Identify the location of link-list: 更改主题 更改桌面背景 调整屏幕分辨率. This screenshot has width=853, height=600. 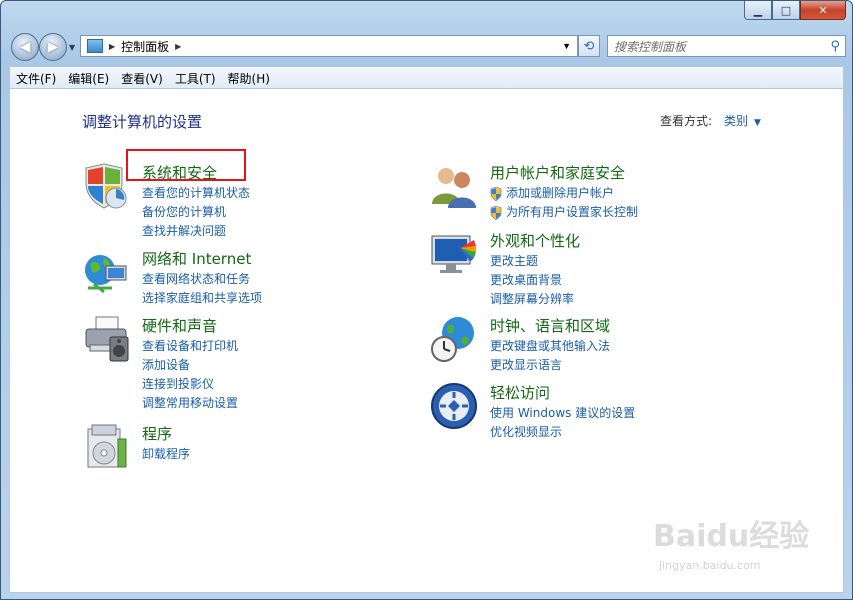
(532, 280).